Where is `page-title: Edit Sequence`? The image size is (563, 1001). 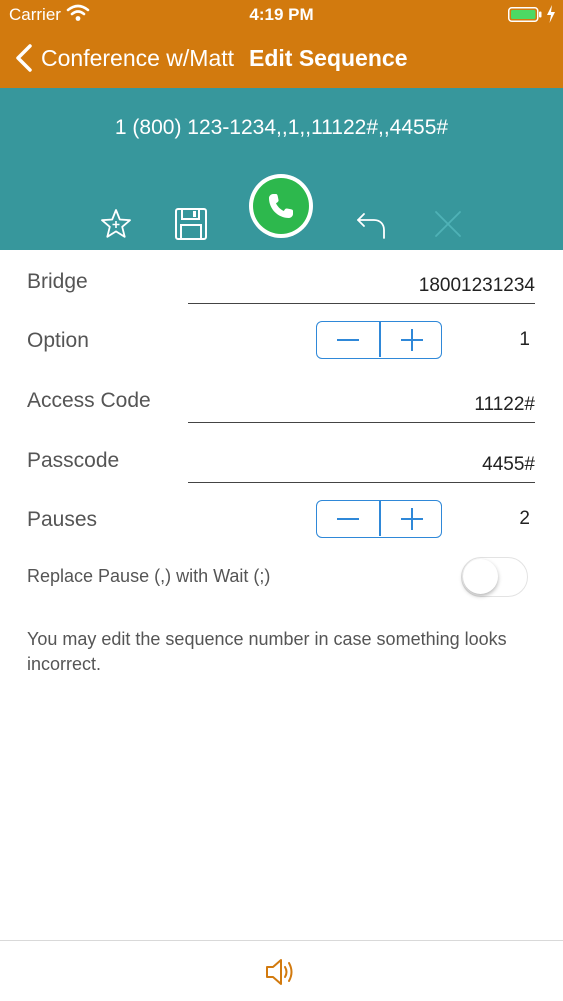 page-title: Edit Sequence is located at coordinates (328, 58).